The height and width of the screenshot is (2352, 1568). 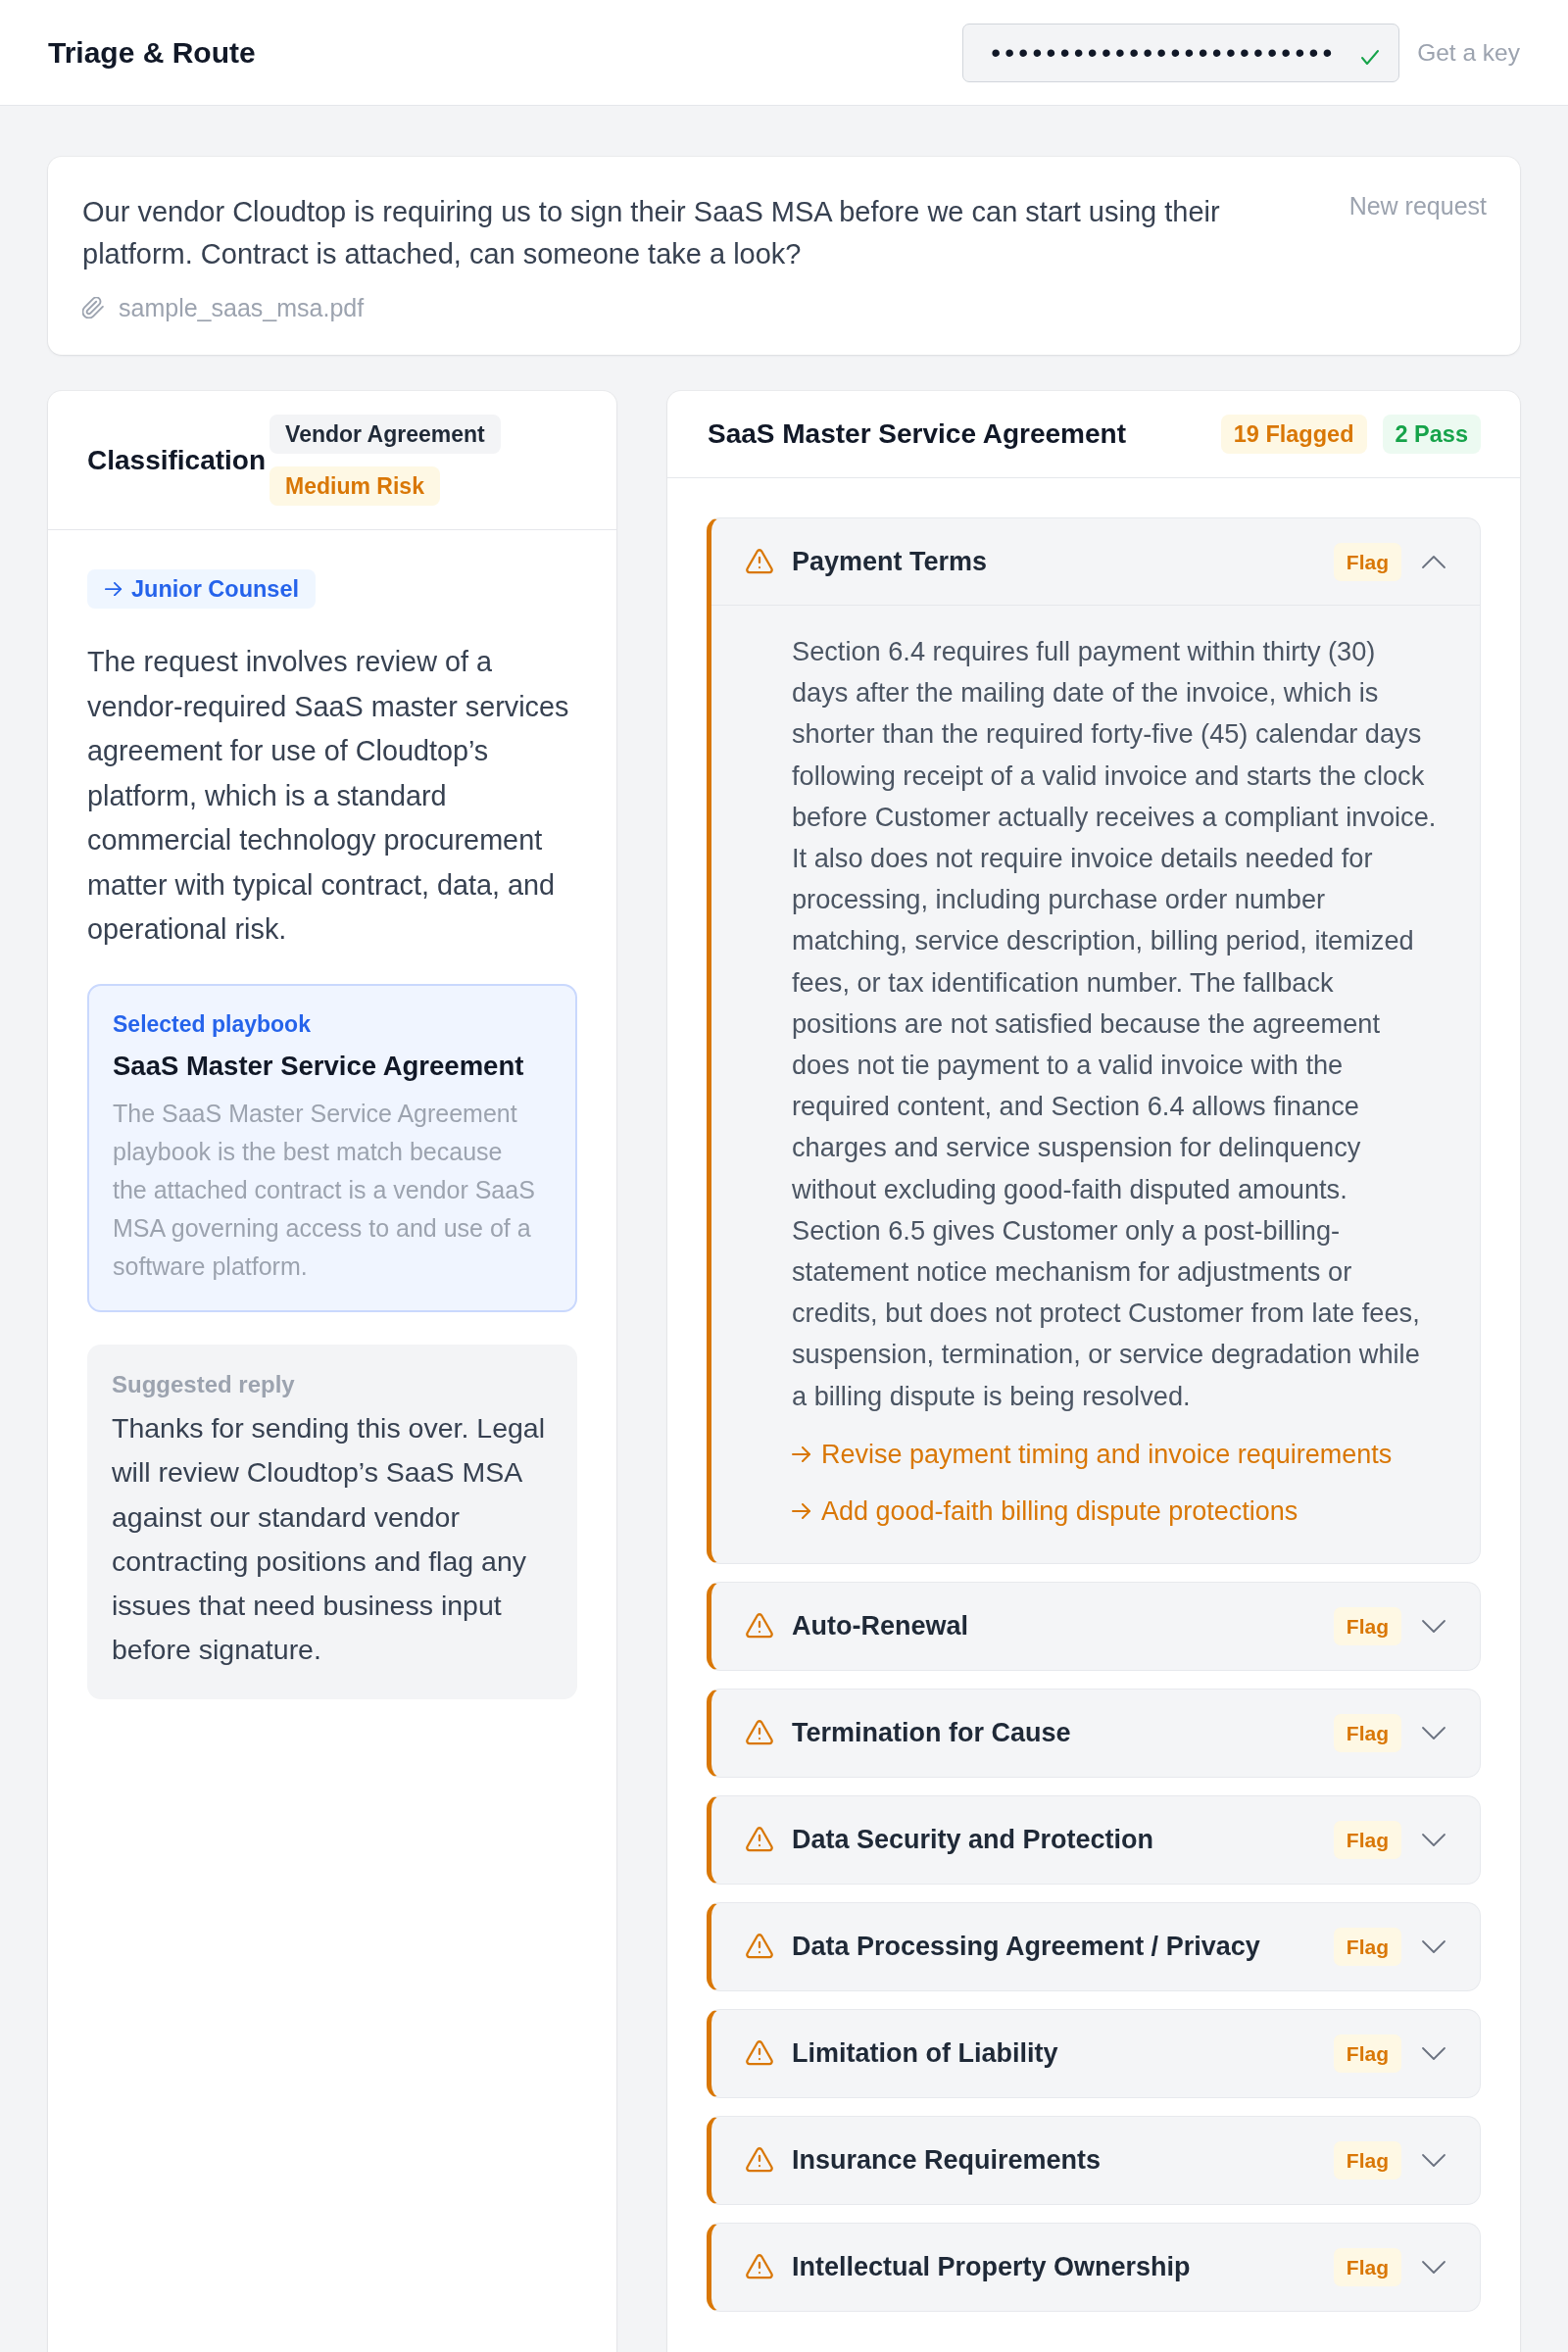 I want to click on category-badge: Vendor Agreement, so click(x=385, y=434).